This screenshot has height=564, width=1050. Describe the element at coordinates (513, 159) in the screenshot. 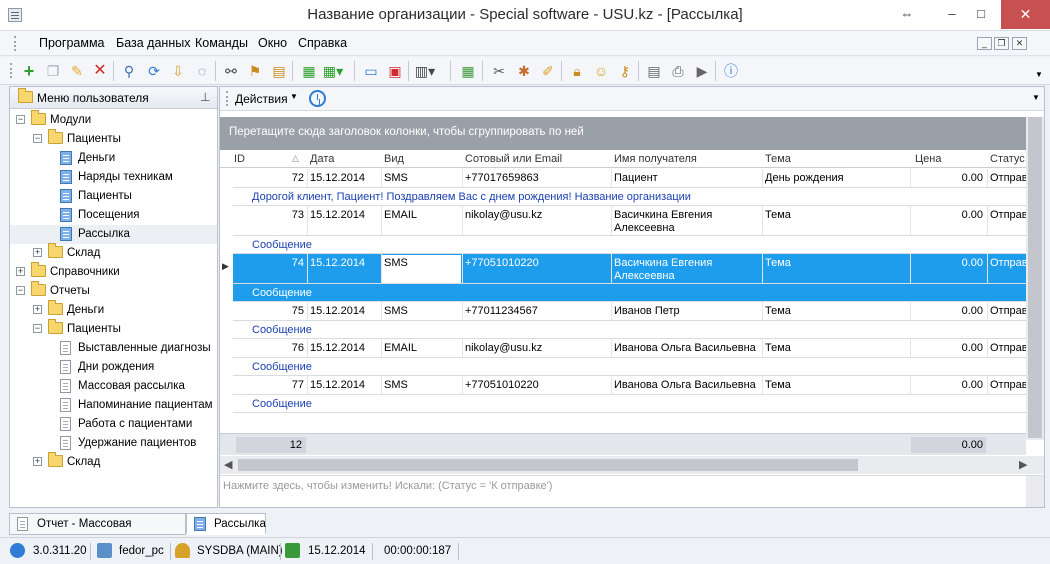

I see `column-header-contact: Сотовый или Email` at that location.